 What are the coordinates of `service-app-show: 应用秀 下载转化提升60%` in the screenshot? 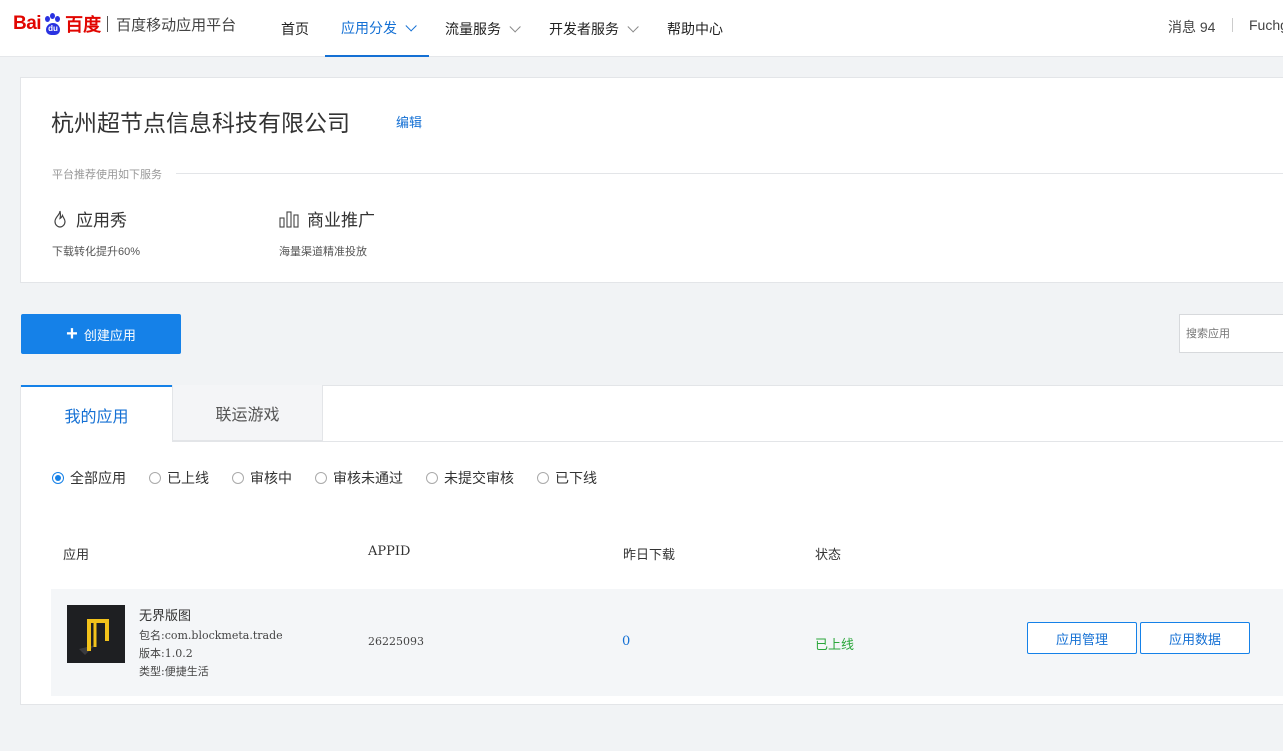 It's located at (96, 232).